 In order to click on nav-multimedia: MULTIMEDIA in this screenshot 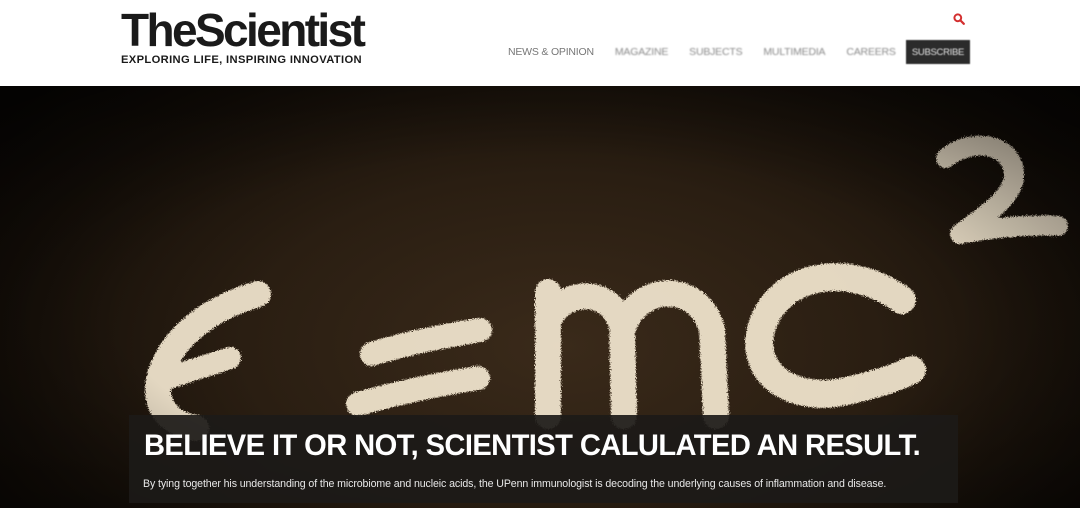, I will do `click(794, 52)`.